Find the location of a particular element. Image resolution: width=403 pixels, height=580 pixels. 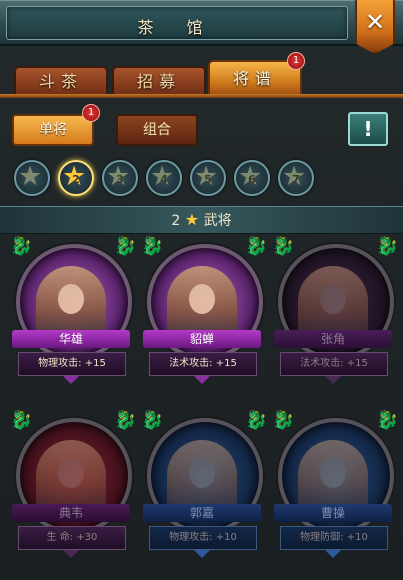

main-tabs: 斗茶 招募 将谱 1 is located at coordinates (201, 75).